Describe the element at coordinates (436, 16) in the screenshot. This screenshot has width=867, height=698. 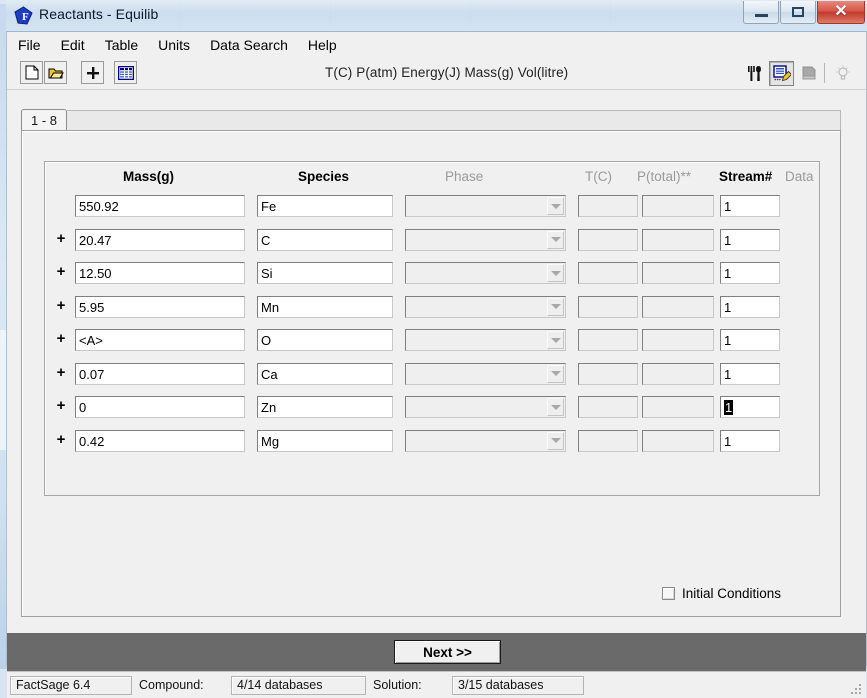
I see `title-bar: F Reactants - Equilib ✕` at that location.